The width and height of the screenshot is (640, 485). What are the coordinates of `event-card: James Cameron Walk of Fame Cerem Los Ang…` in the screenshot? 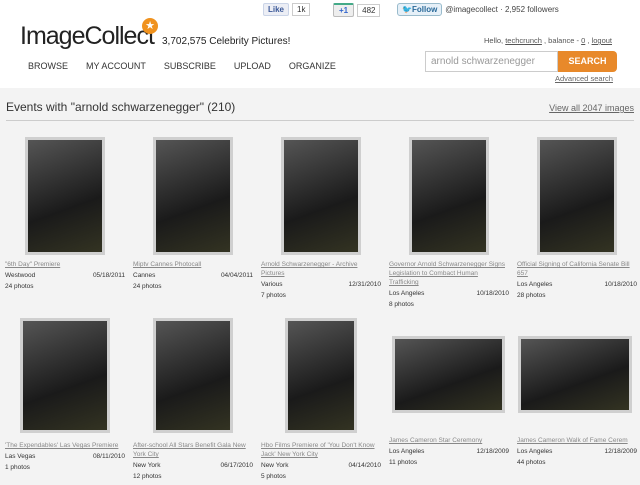 It's located at (577, 452).